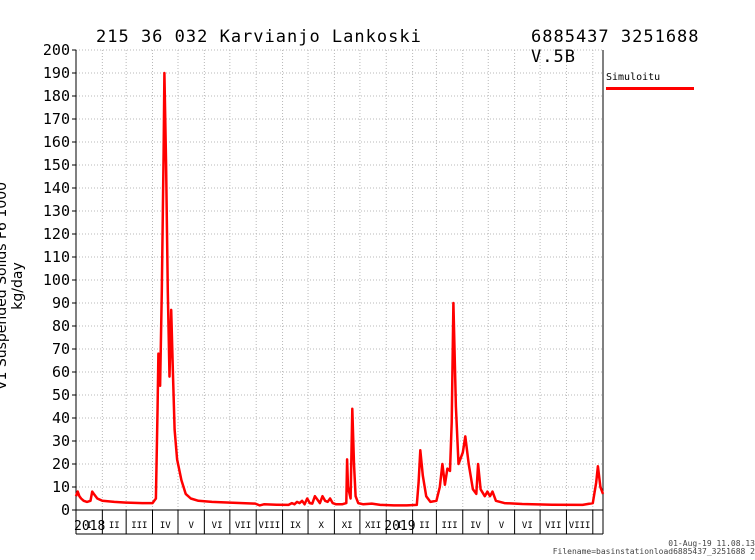  I want to click on y-tick-label: 160, so click(56, 142).